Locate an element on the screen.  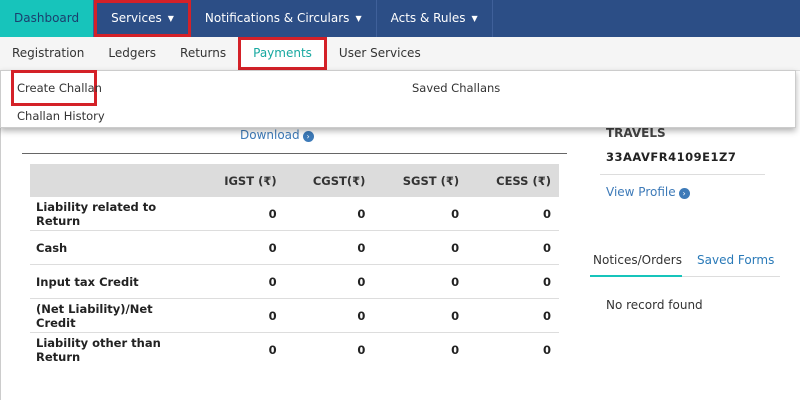
row-label: Liability related to Return is located at coordinates (113, 214).